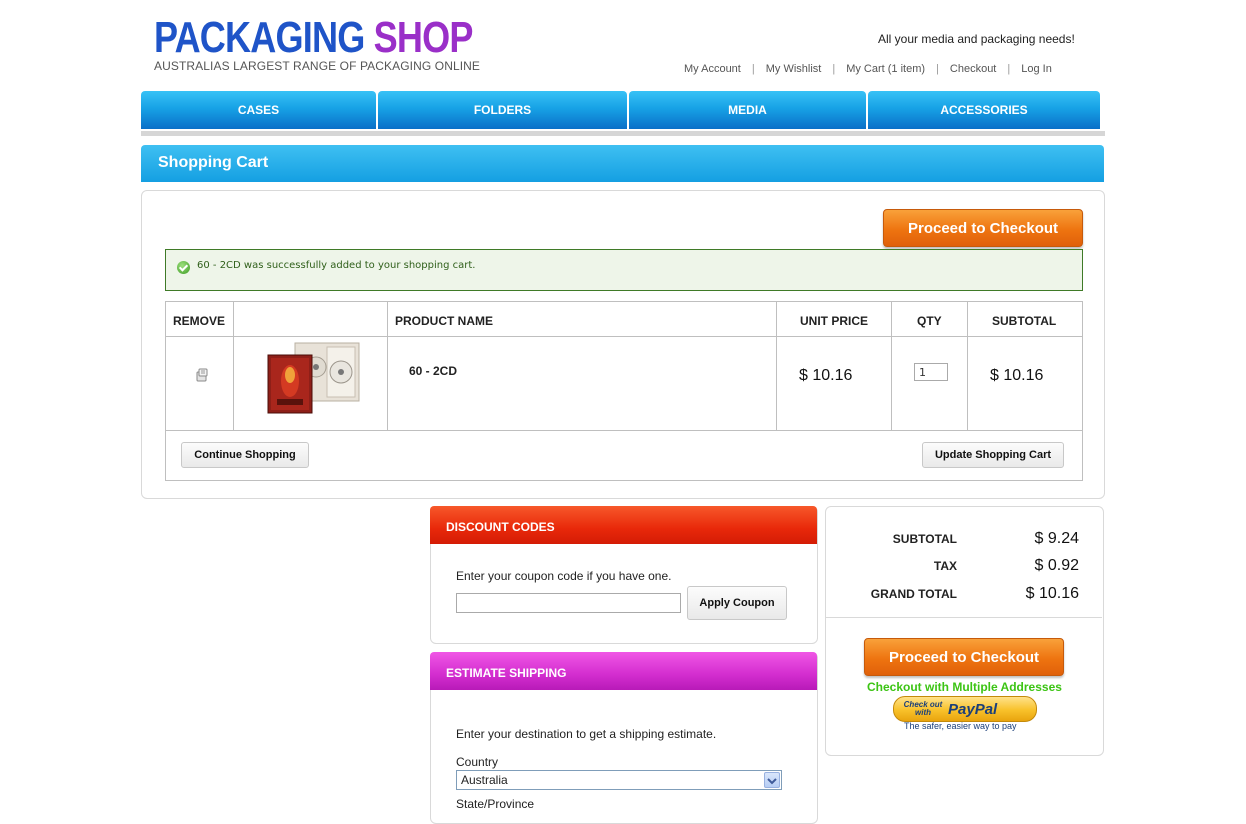  Describe the element at coordinates (1052, 593) in the screenshot. I see `grand-total-value: $ 10.16` at that location.